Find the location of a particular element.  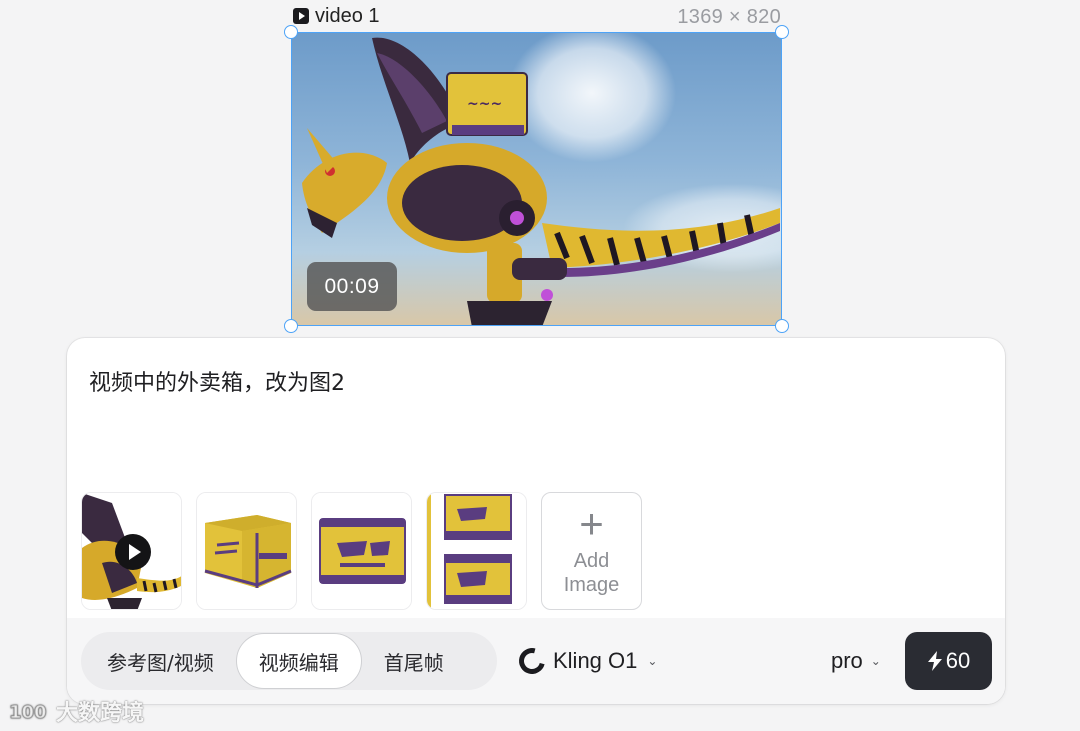

model-name: Kling O1 is located at coordinates (595, 660).